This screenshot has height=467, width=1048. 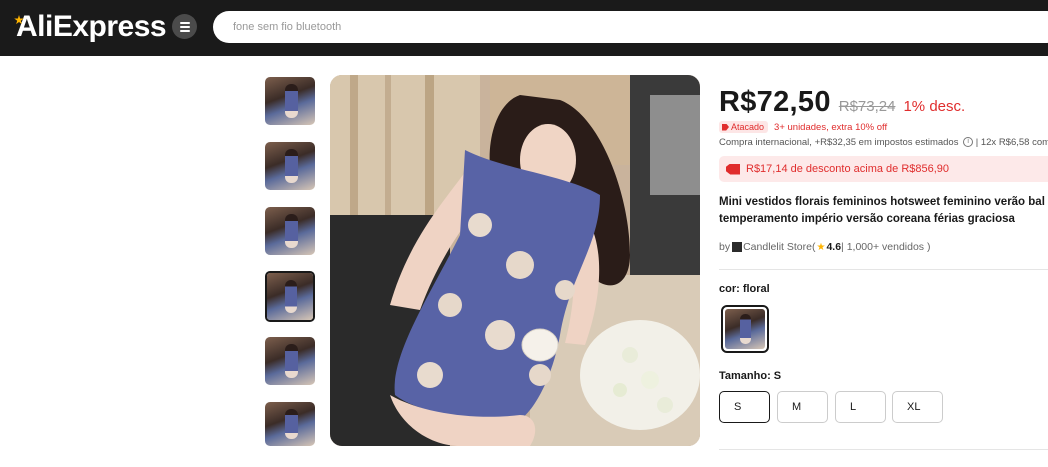 I want to click on logo-text: AliExpress, so click(x=91, y=26).